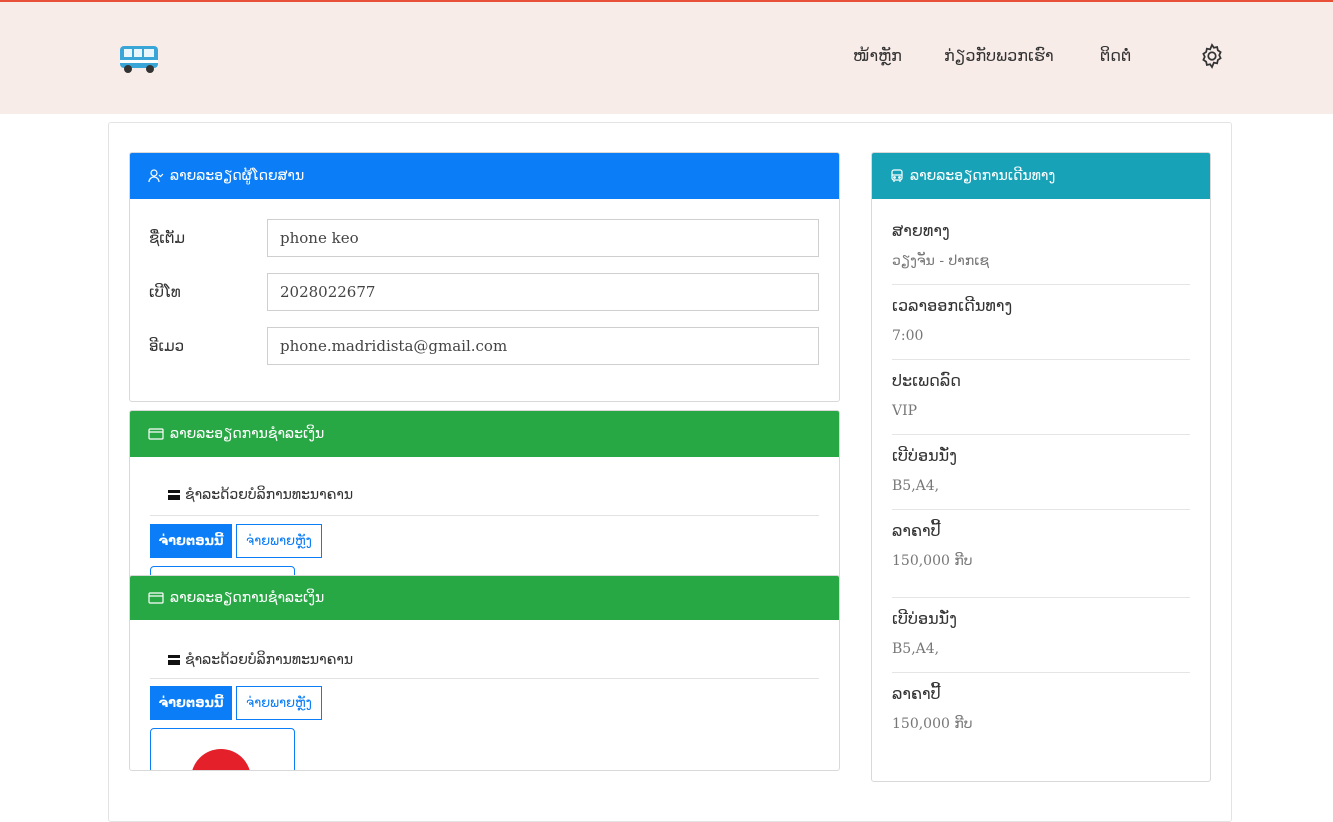 This screenshot has height=822, width=1333. Describe the element at coordinates (905, 411) in the screenshot. I see `bus-type-value: VIP` at that location.